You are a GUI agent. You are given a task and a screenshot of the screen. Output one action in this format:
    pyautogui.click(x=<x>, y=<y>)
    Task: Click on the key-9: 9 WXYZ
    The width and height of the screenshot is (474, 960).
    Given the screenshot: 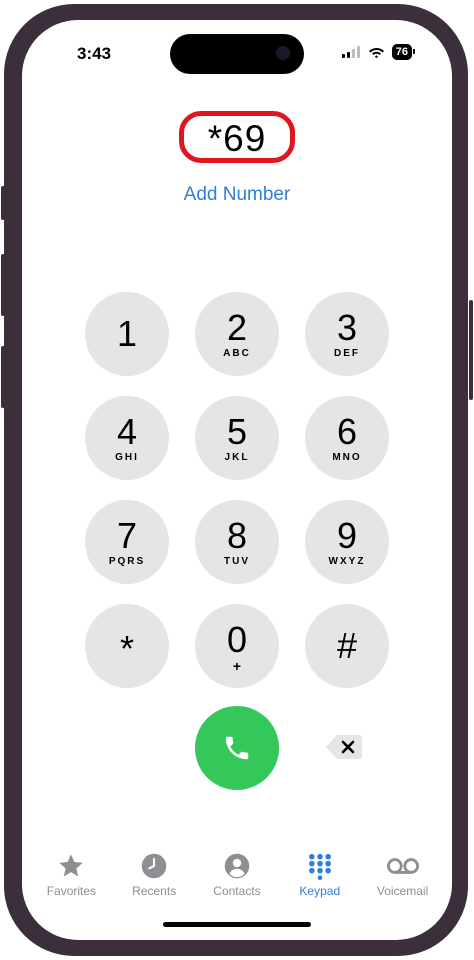 What is the action you would take?
    pyautogui.click(x=347, y=542)
    